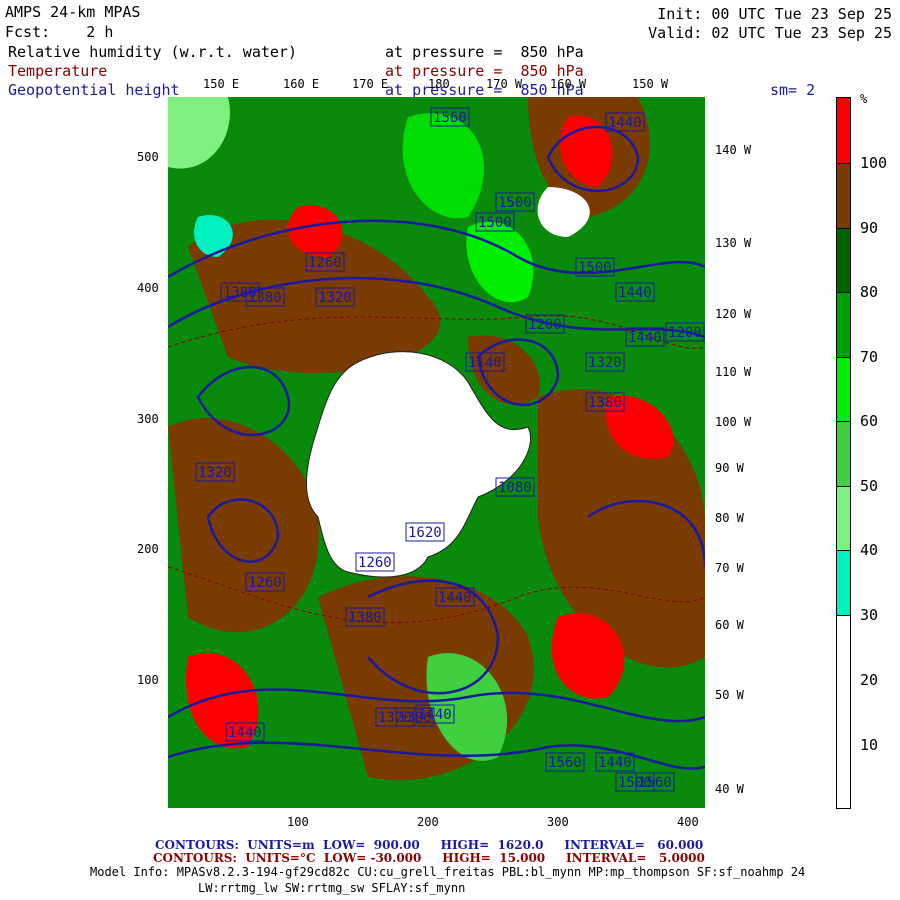 This screenshot has width=900, height=900. What do you see at coordinates (869, 228) in the screenshot?
I see `colorbar-label: 90` at bounding box center [869, 228].